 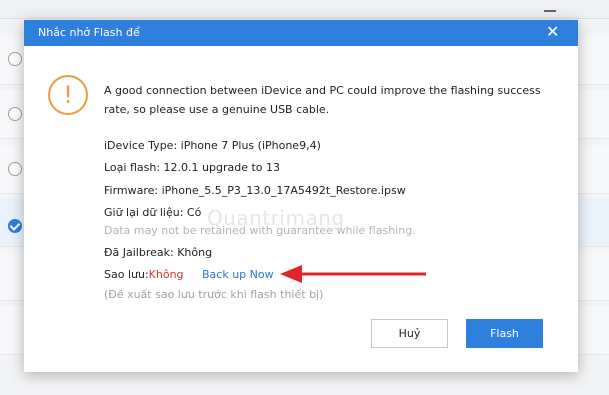 I want to click on close-icon: ✕, so click(x=552, y=31).